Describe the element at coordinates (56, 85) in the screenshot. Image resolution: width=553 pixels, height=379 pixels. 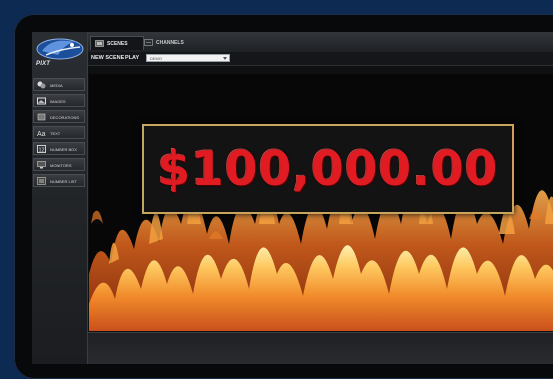
I see `sidebar-item-label: MEDIA` at that location.